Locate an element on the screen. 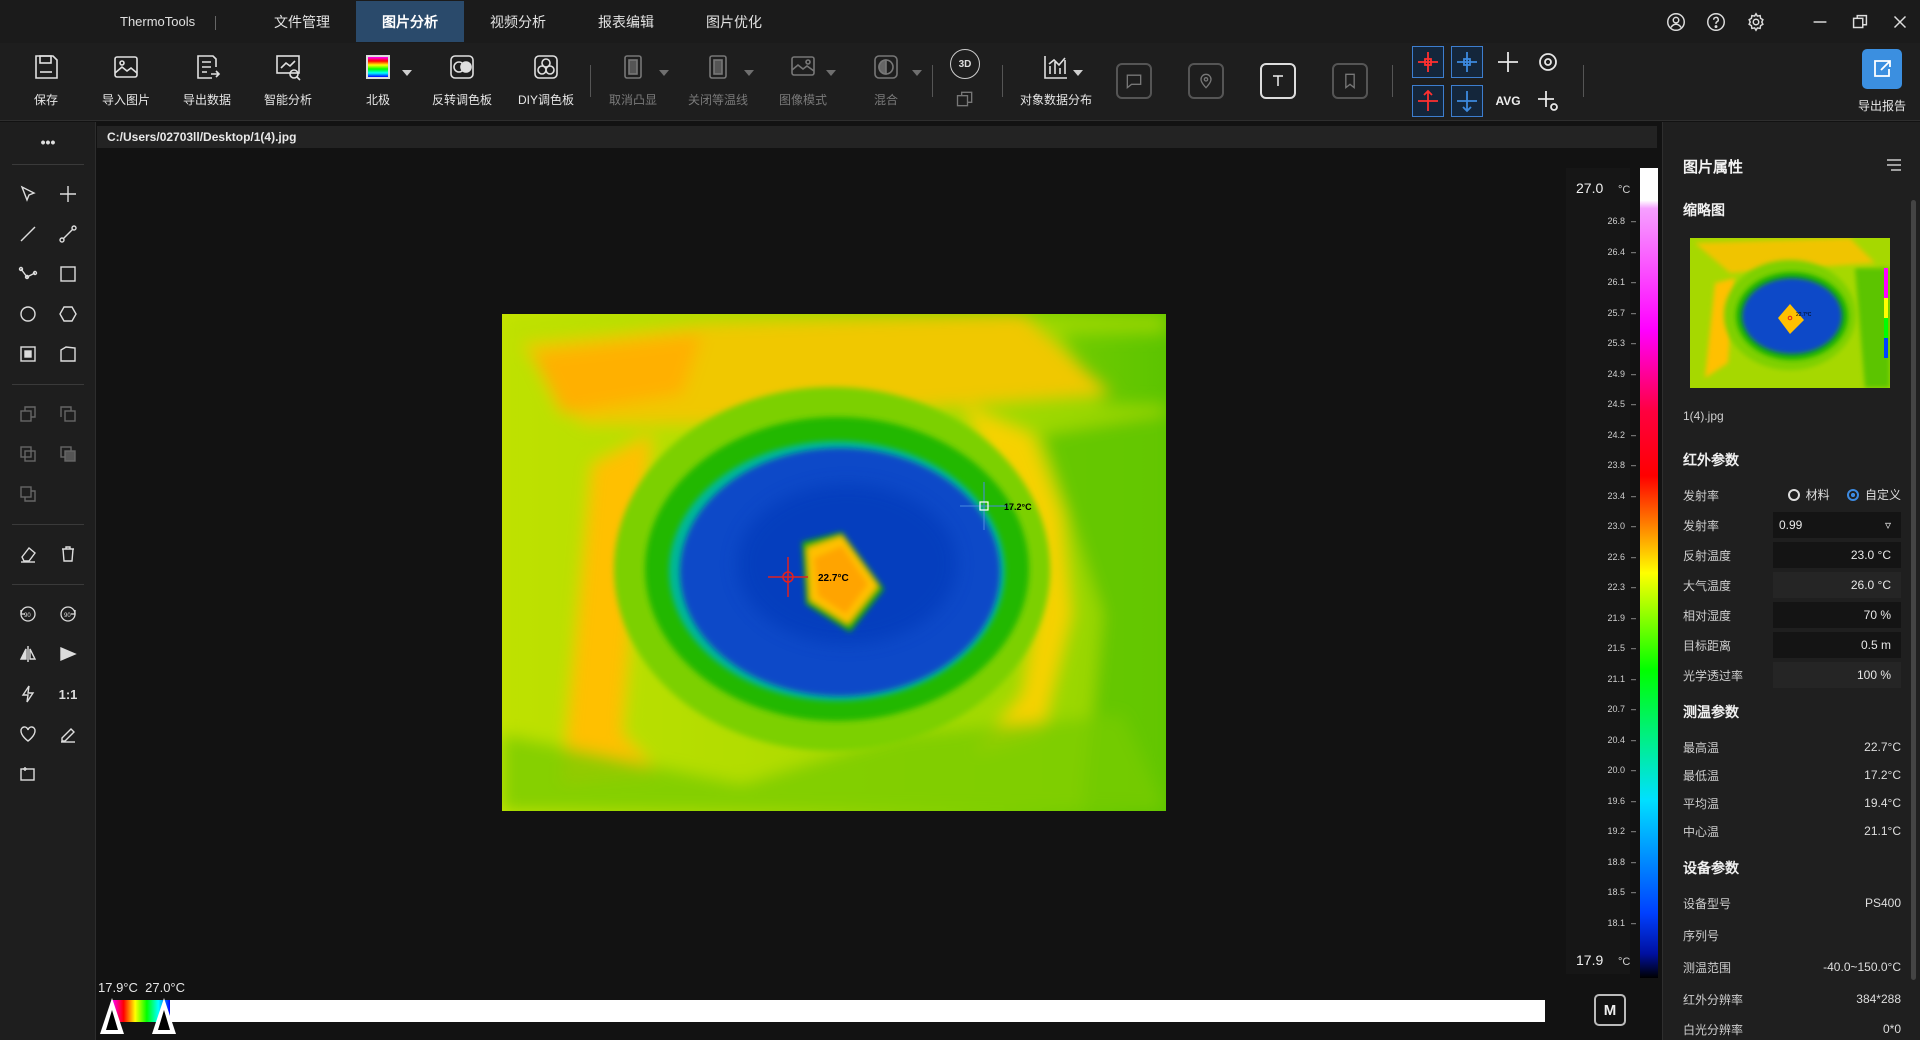  more-options-icon: ••• is located at coordinates (48, 142).